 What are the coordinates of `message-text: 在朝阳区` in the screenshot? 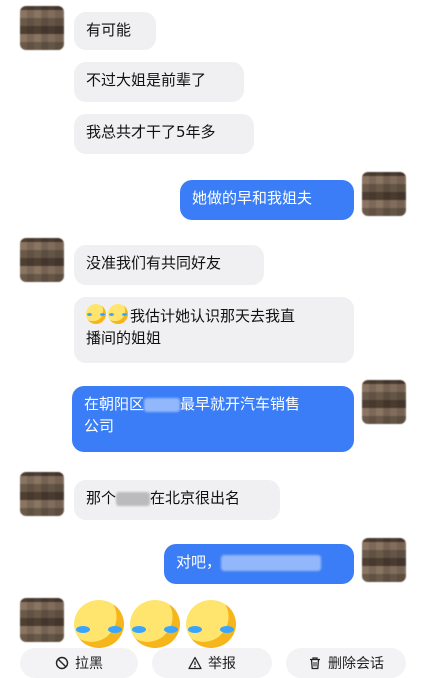 It's located at (114, 404).